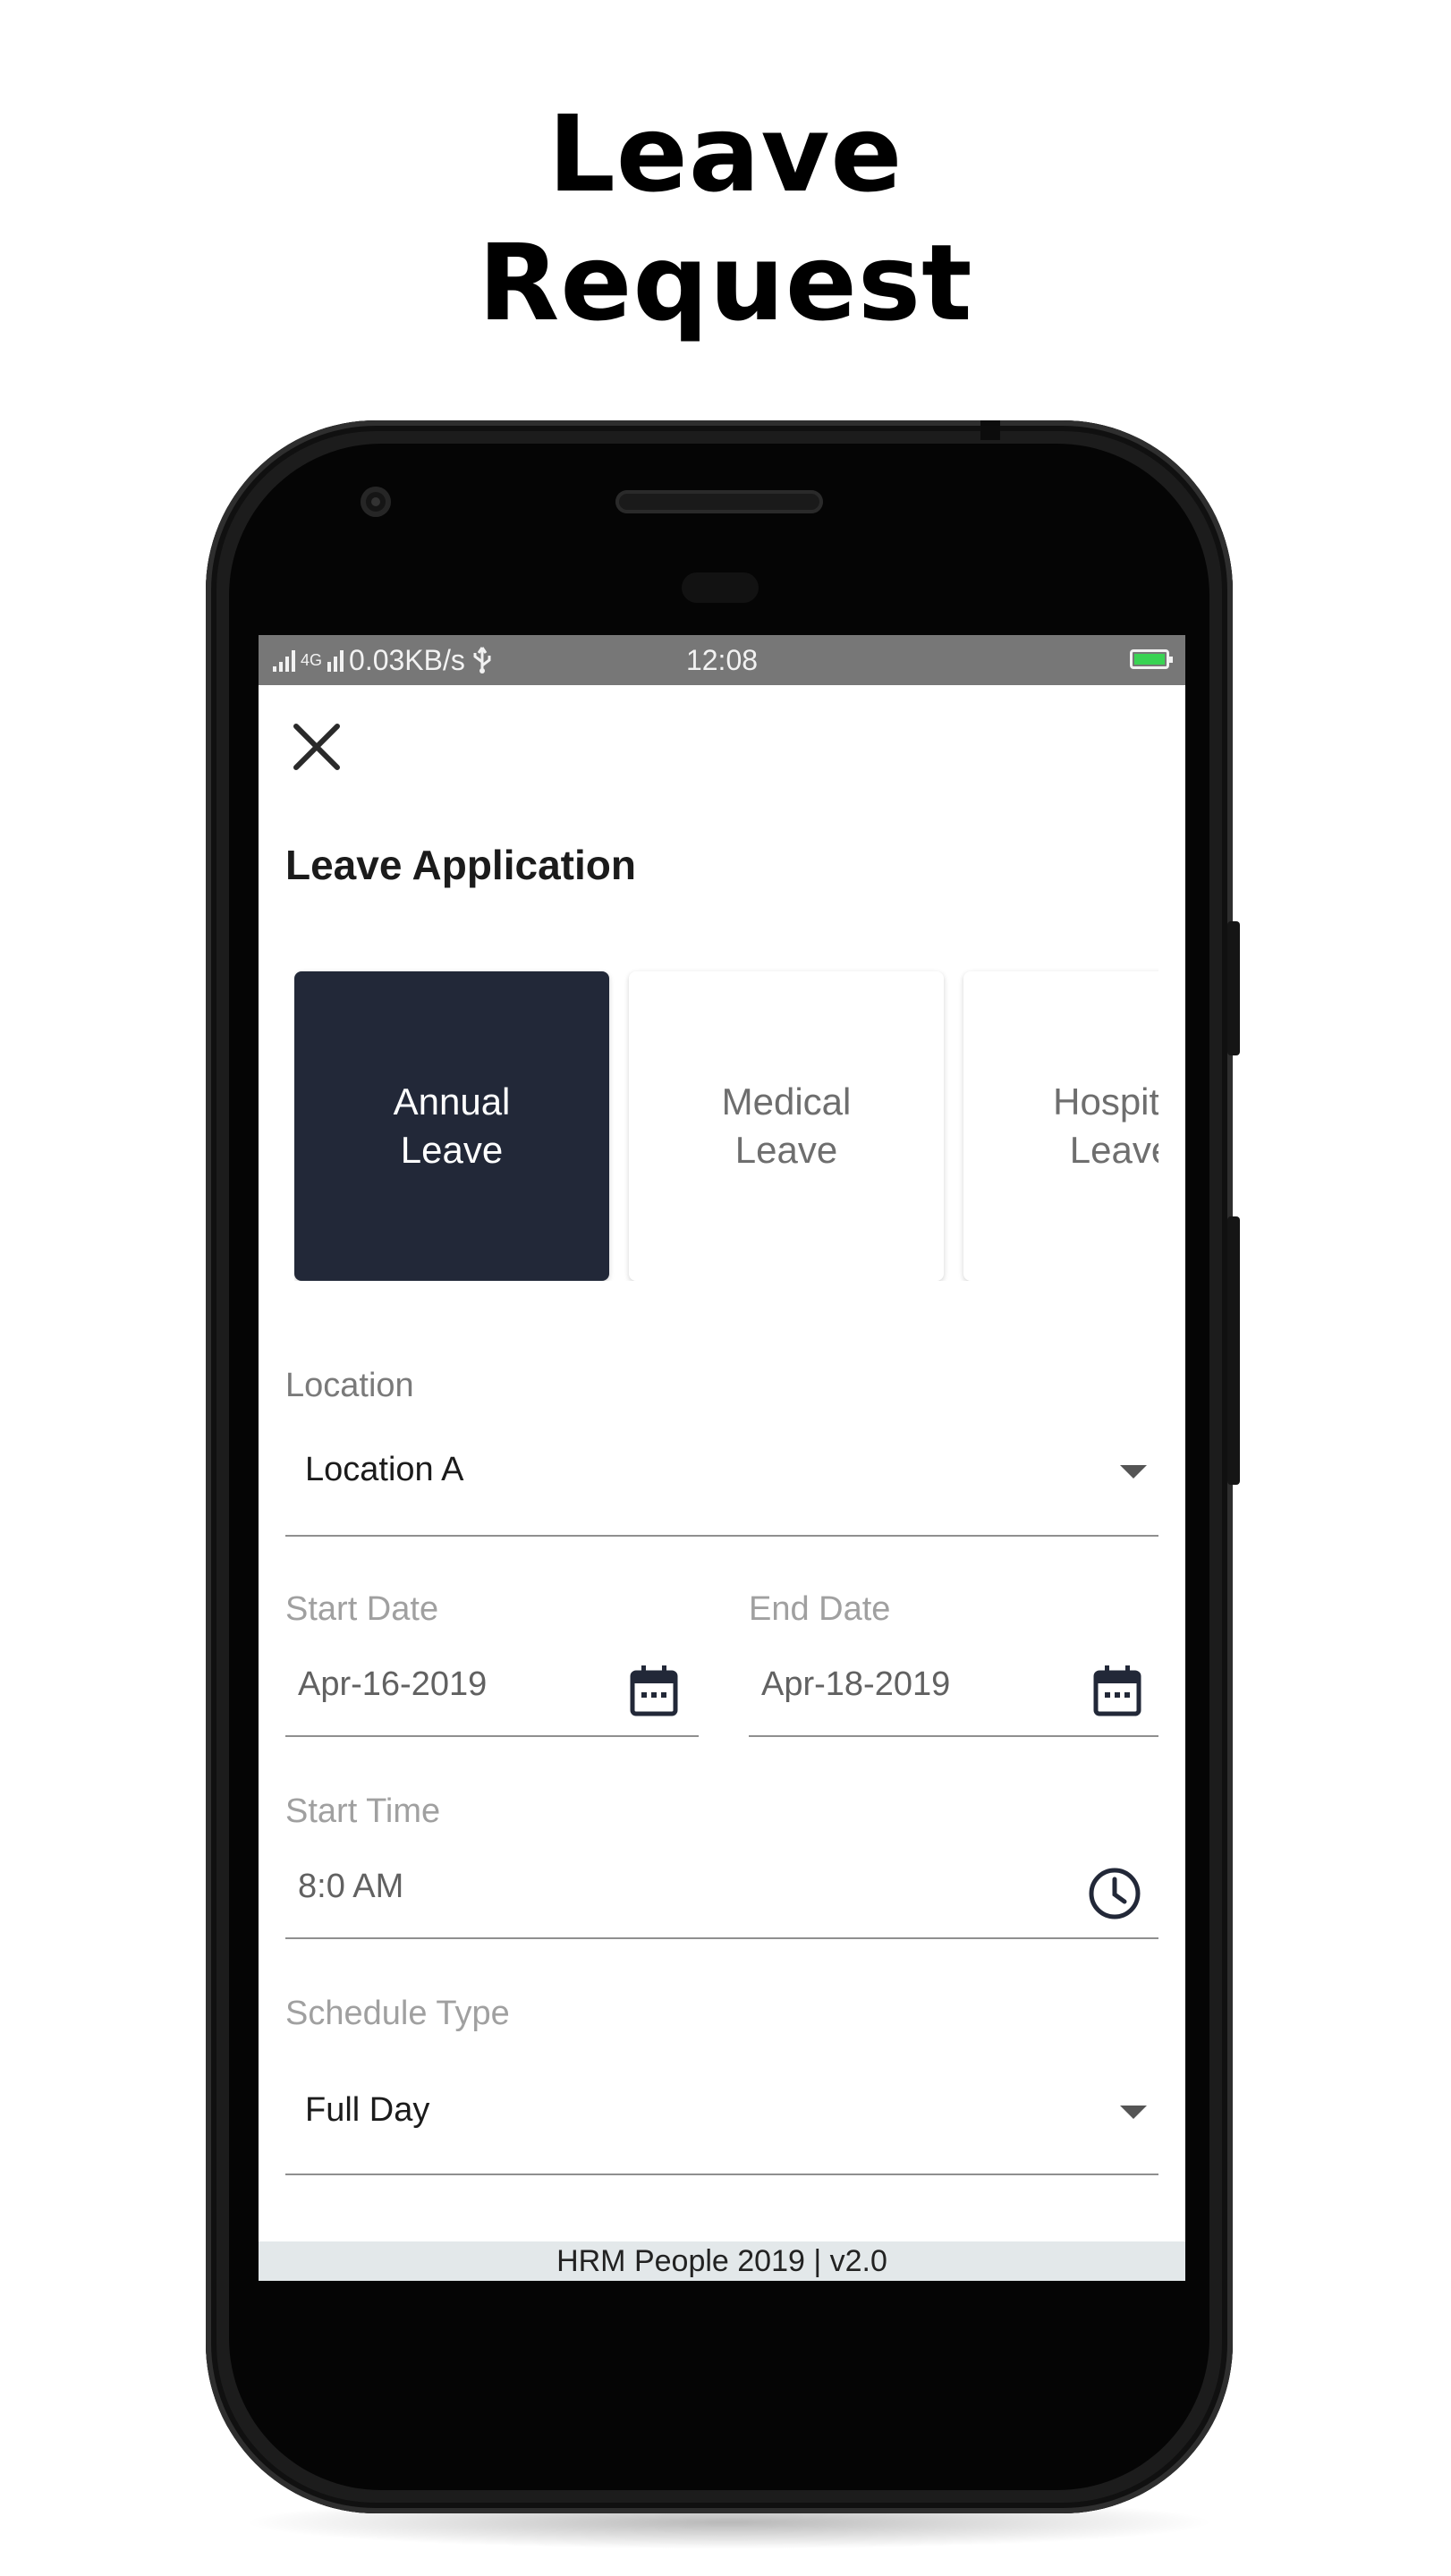  Describe the element at coordinates (726, 154) in the screenshot. I see `promo-title-line1: Leave` at that location.